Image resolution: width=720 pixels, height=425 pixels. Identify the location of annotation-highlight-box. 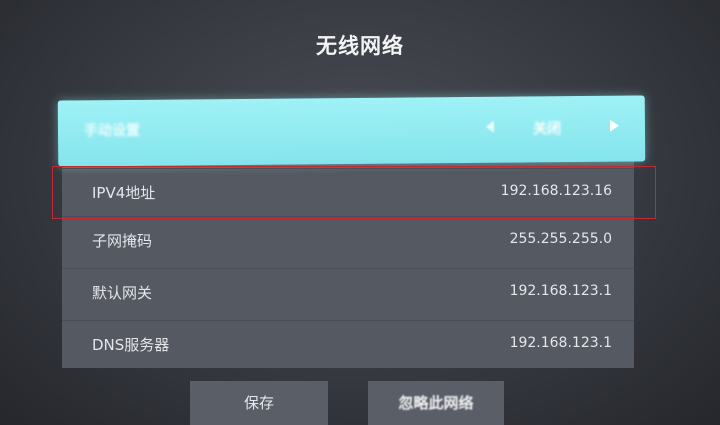
(354, 192).